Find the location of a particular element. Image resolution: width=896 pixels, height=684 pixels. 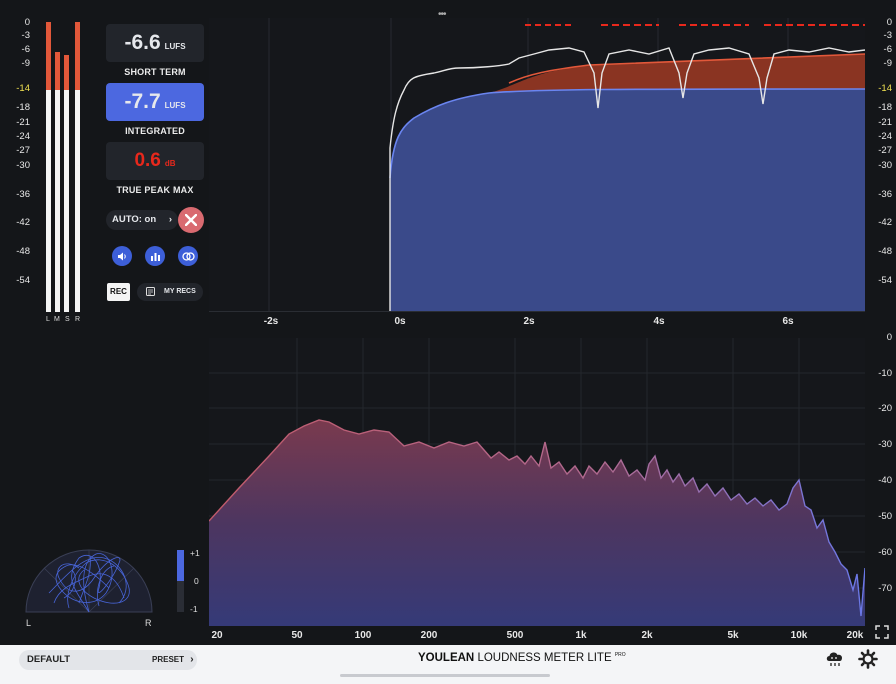

meter-scale-tick: -18 is located at coordinates (23, 107).